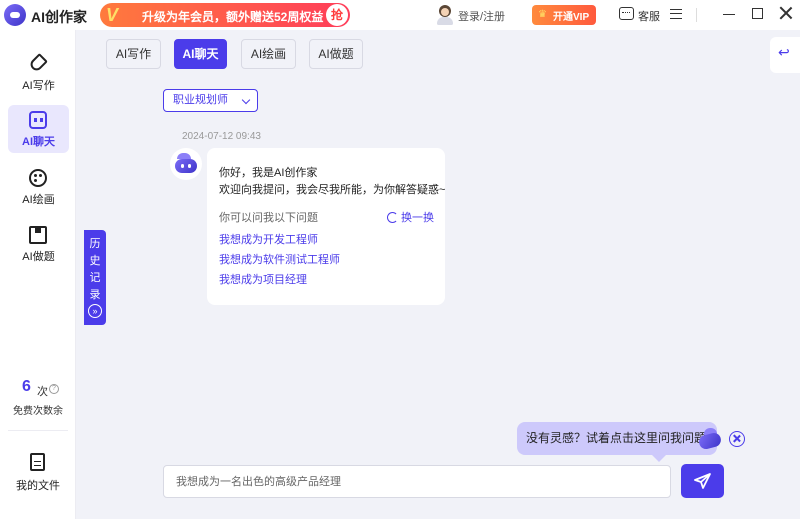 Image resolution: width=800 pixels, height=519 pixels. Describe the element at coordinates (15, 15) in the screenshot. I see `app-logo-icon` at that location.